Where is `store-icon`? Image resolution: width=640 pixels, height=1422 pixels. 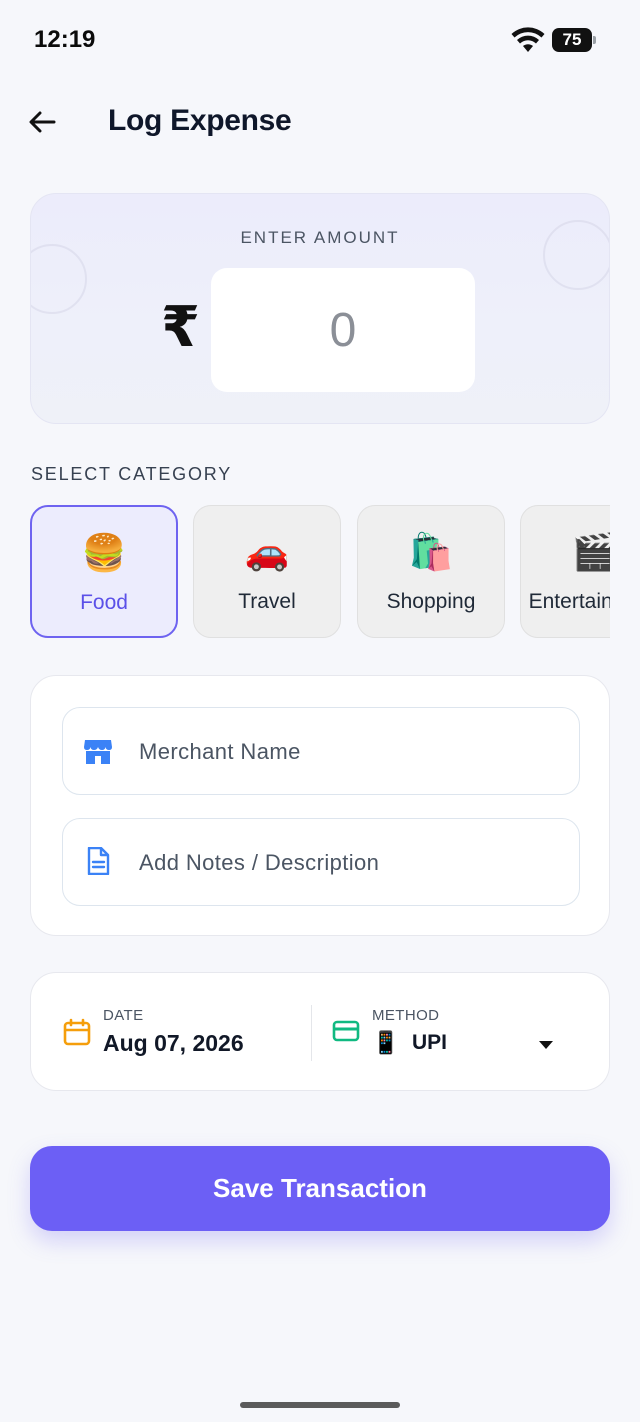
store-icon is located at coordinates (98, 752).